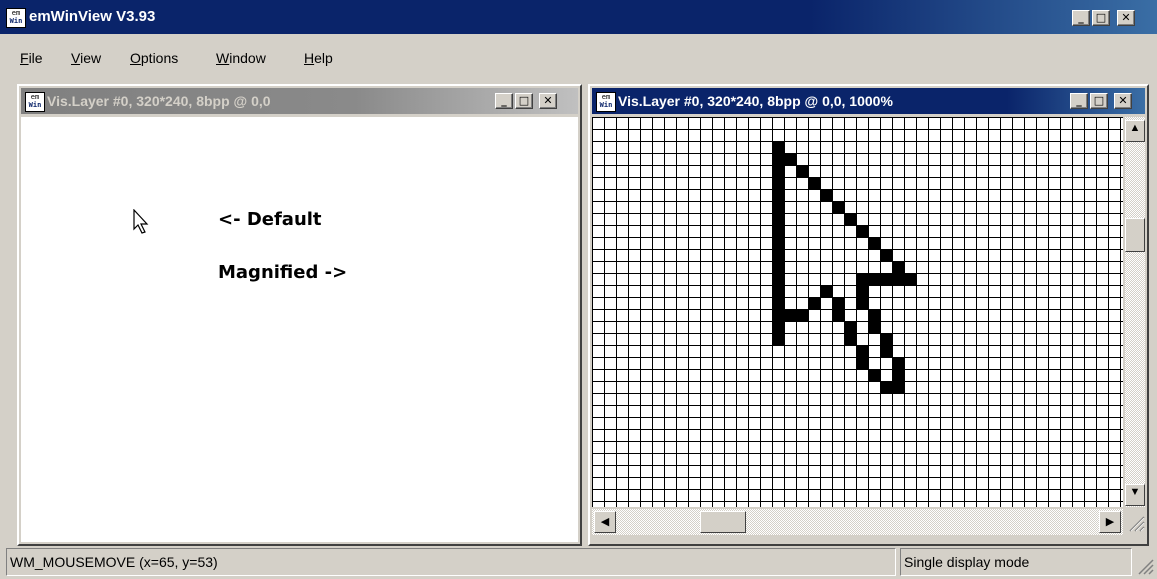 The height and width of the screenshot is (579, 1157). I want to click on right-window-title: Vis.Layer #0, 320*240, 8bpp @ 0,0, 1000%, so click(755, 101).